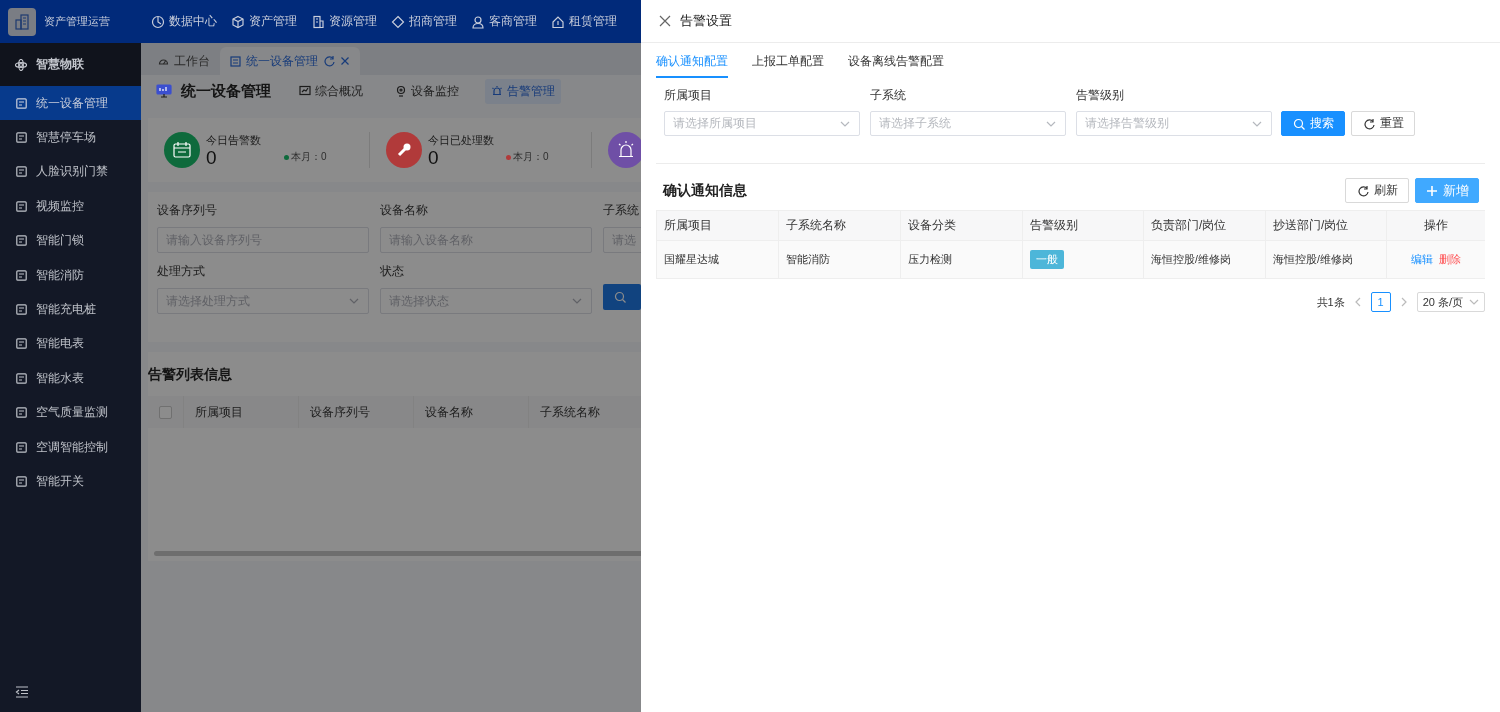  What do you see at coordinates (1083, 226) in the screenshot?
I see `column-header: 告警级别` at bounding box center [1083, 226].